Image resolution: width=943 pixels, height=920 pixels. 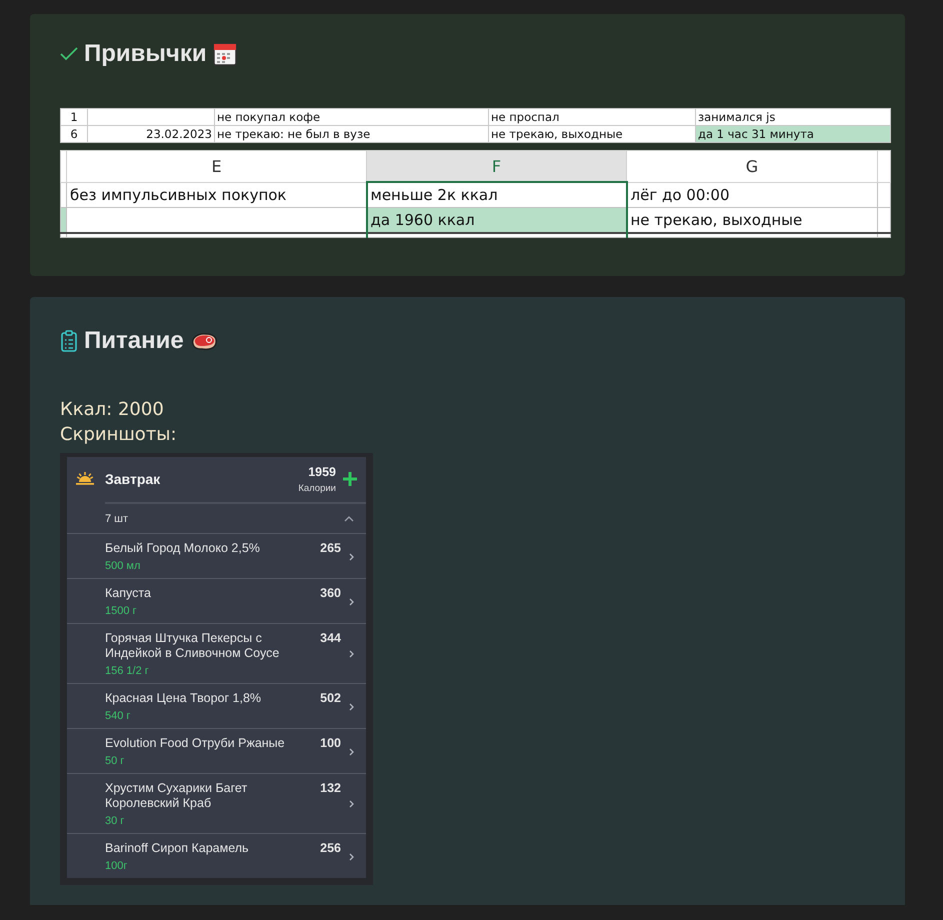 I want to click on clipboard-icon, so click(x=69, y=341).